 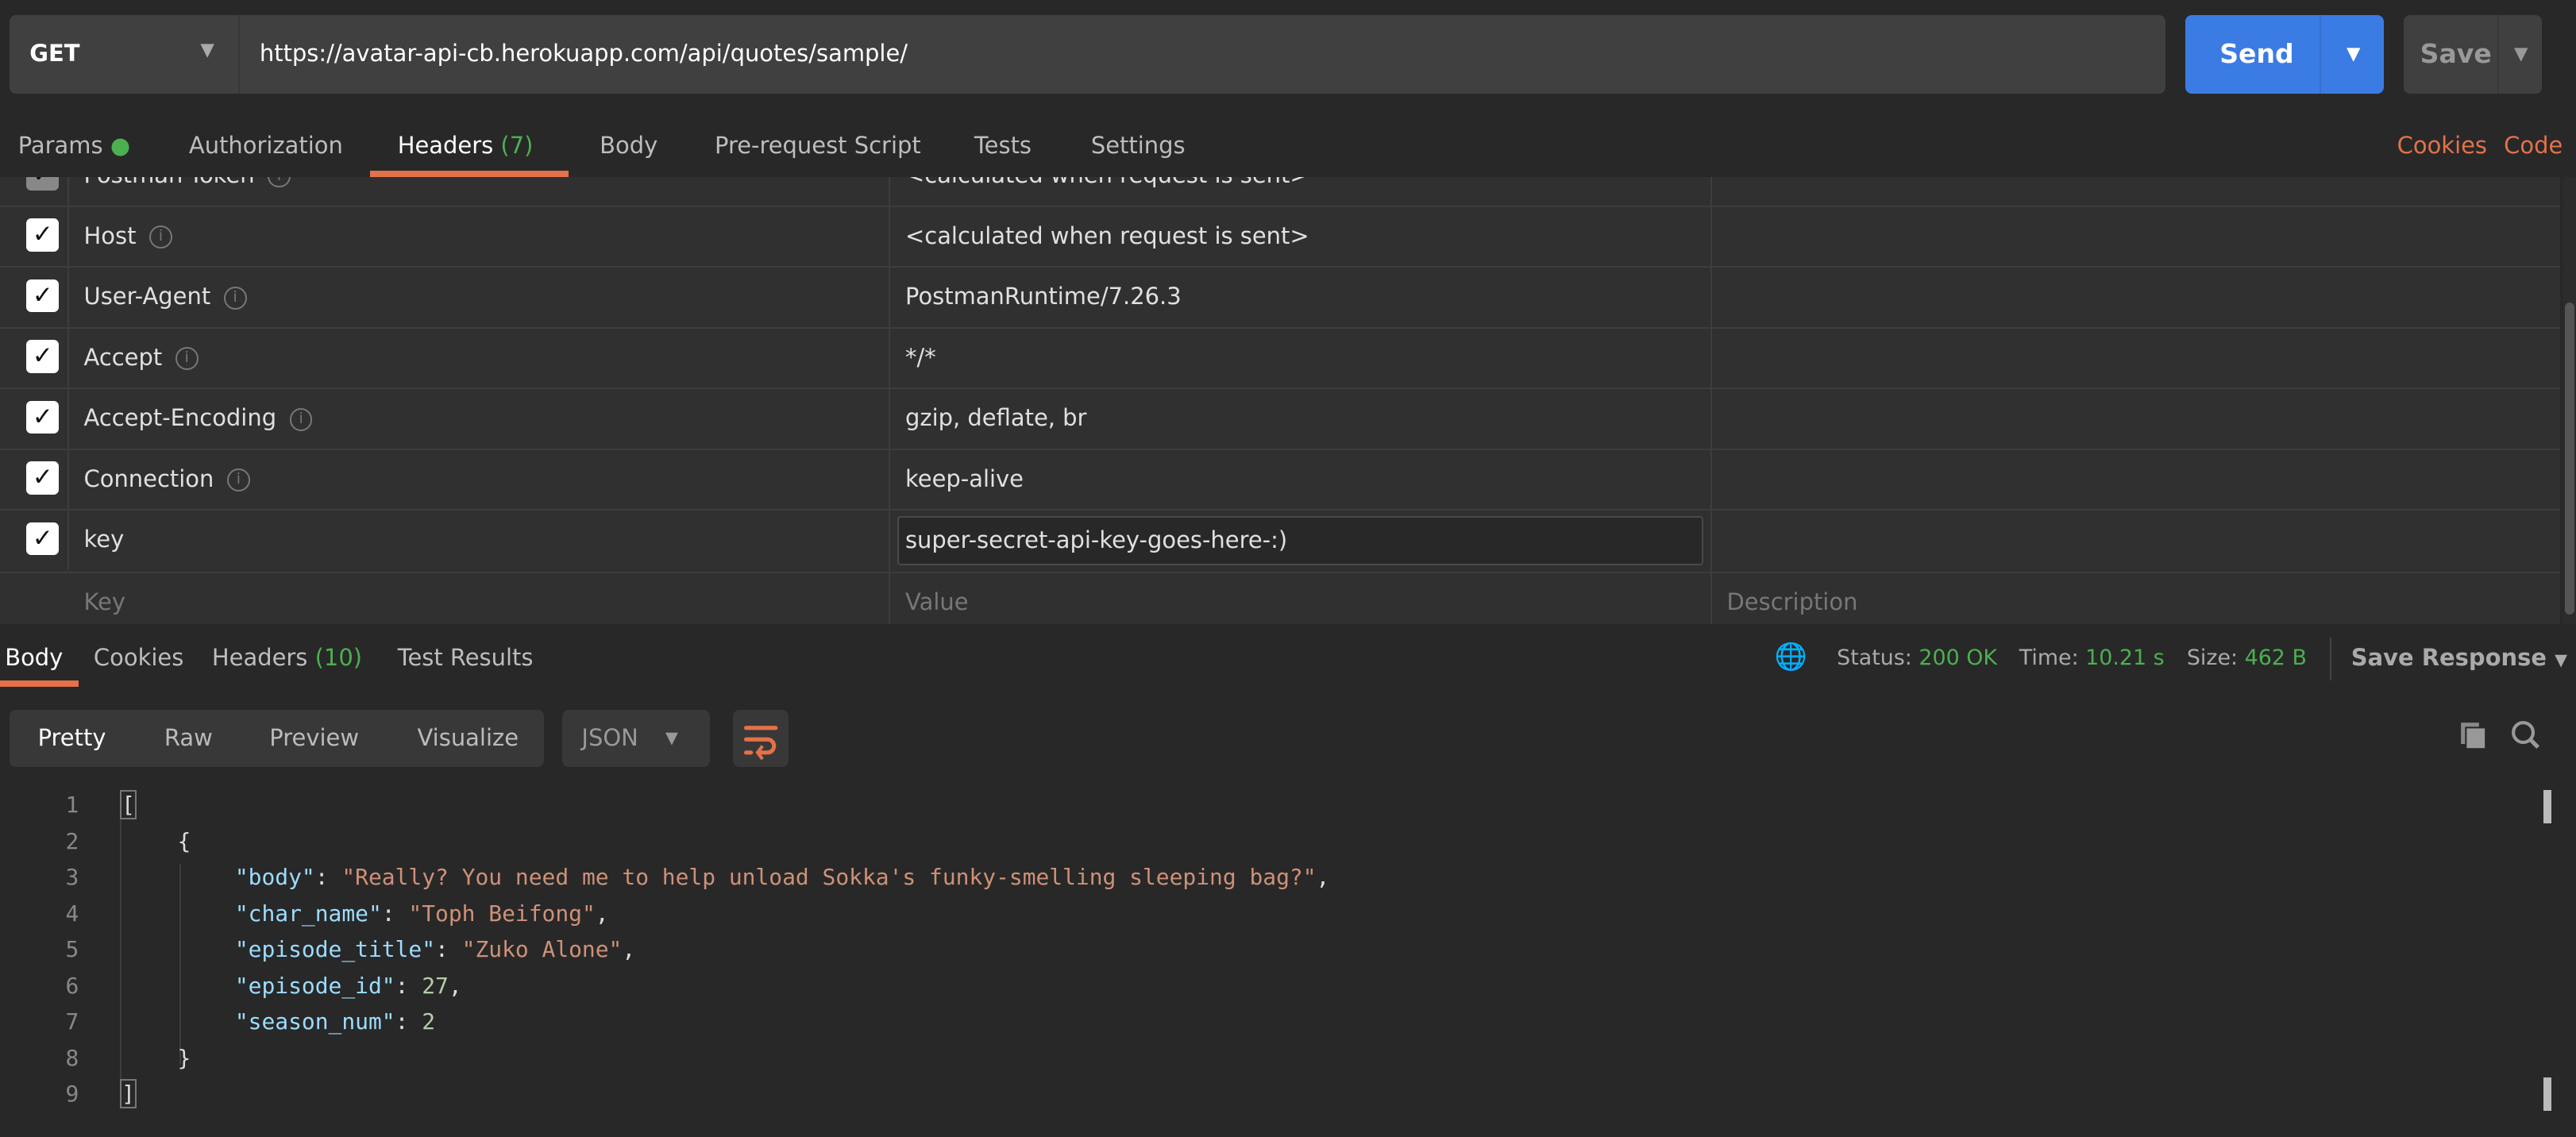 I want to click on mode-preview: Preview, so click(x=314, y=737).